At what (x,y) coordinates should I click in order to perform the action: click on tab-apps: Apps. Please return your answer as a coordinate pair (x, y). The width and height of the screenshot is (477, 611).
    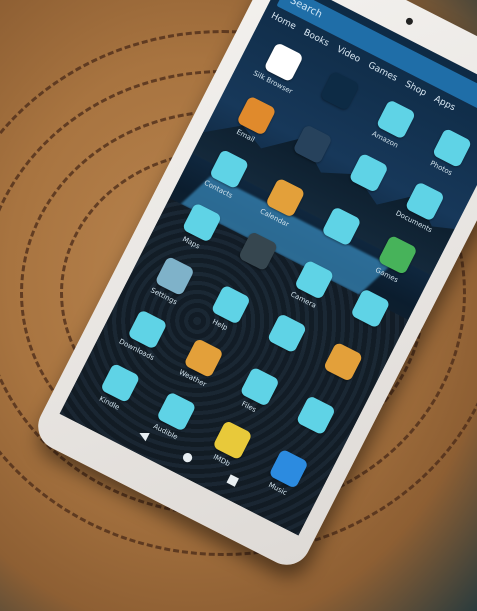
    Looking at the image, I should click on (443, 106).